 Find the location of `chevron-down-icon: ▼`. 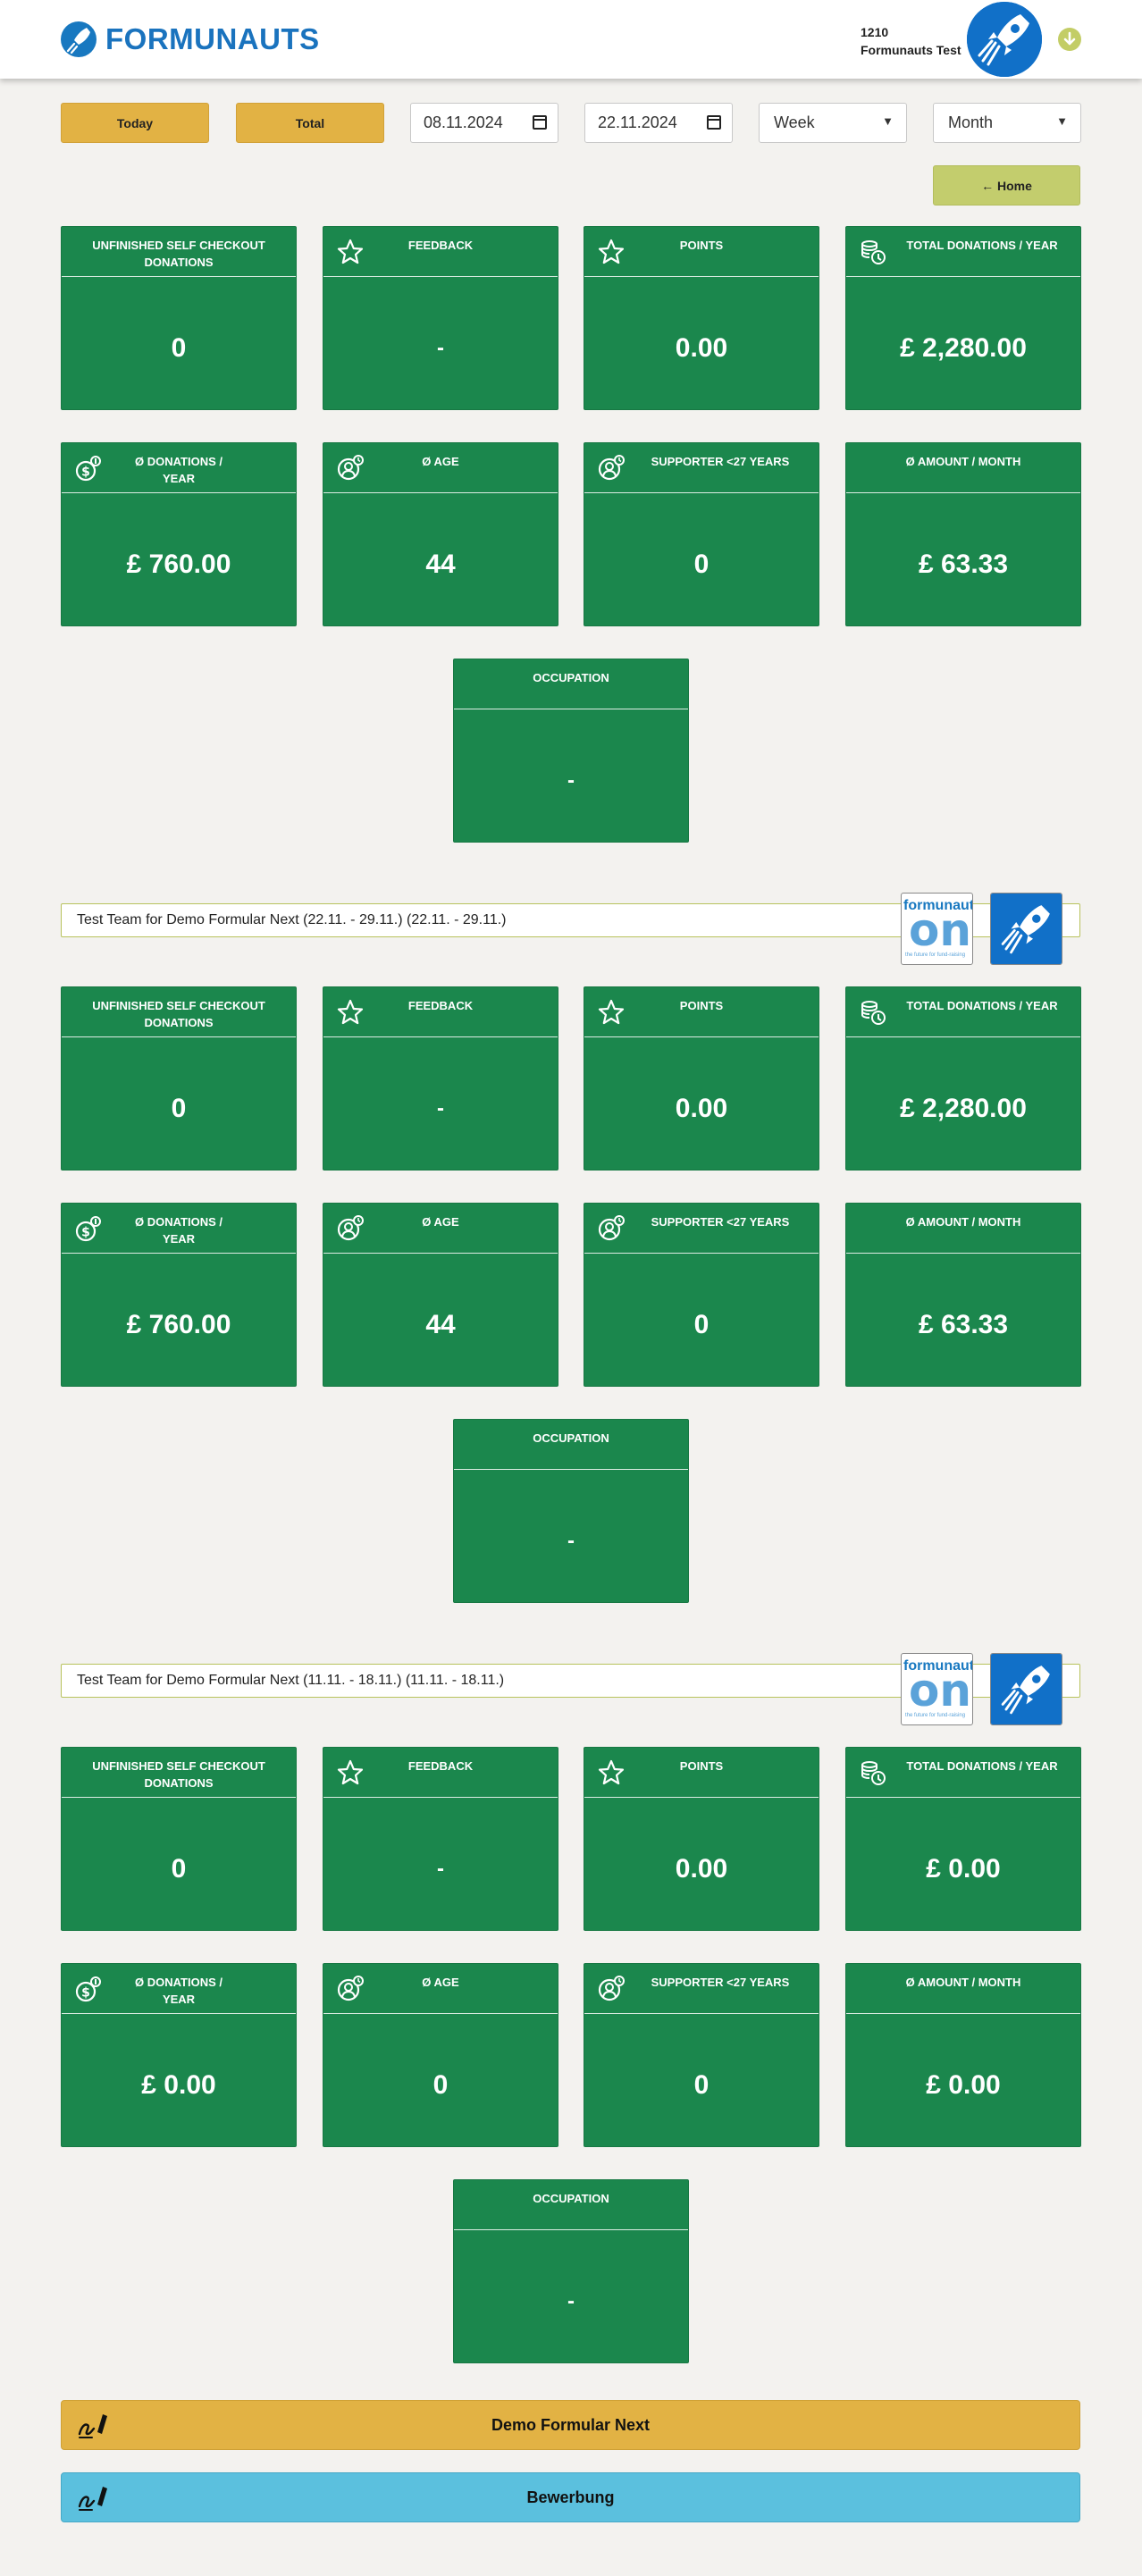

chevron-down-icon: ▼ is located at coordinates (1062, 121).